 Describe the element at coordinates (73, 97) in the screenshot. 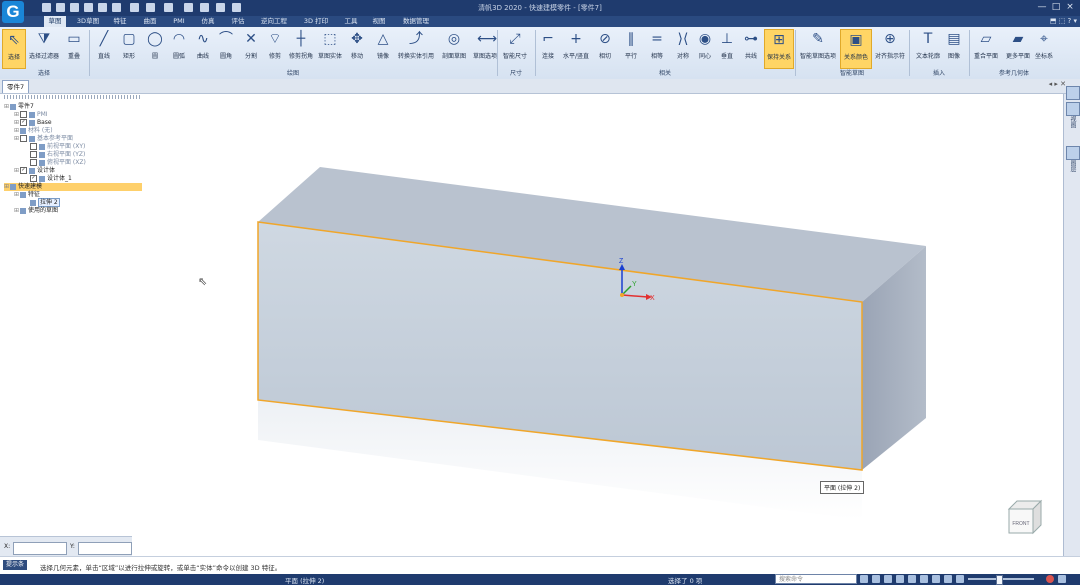

I see `panel-grip` at that location.